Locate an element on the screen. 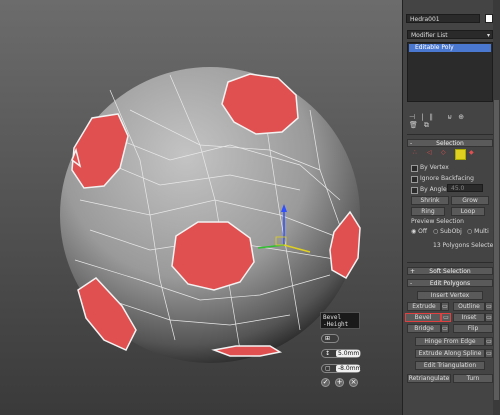  bevel-button: Bevel is located at coordinates (423, 317).